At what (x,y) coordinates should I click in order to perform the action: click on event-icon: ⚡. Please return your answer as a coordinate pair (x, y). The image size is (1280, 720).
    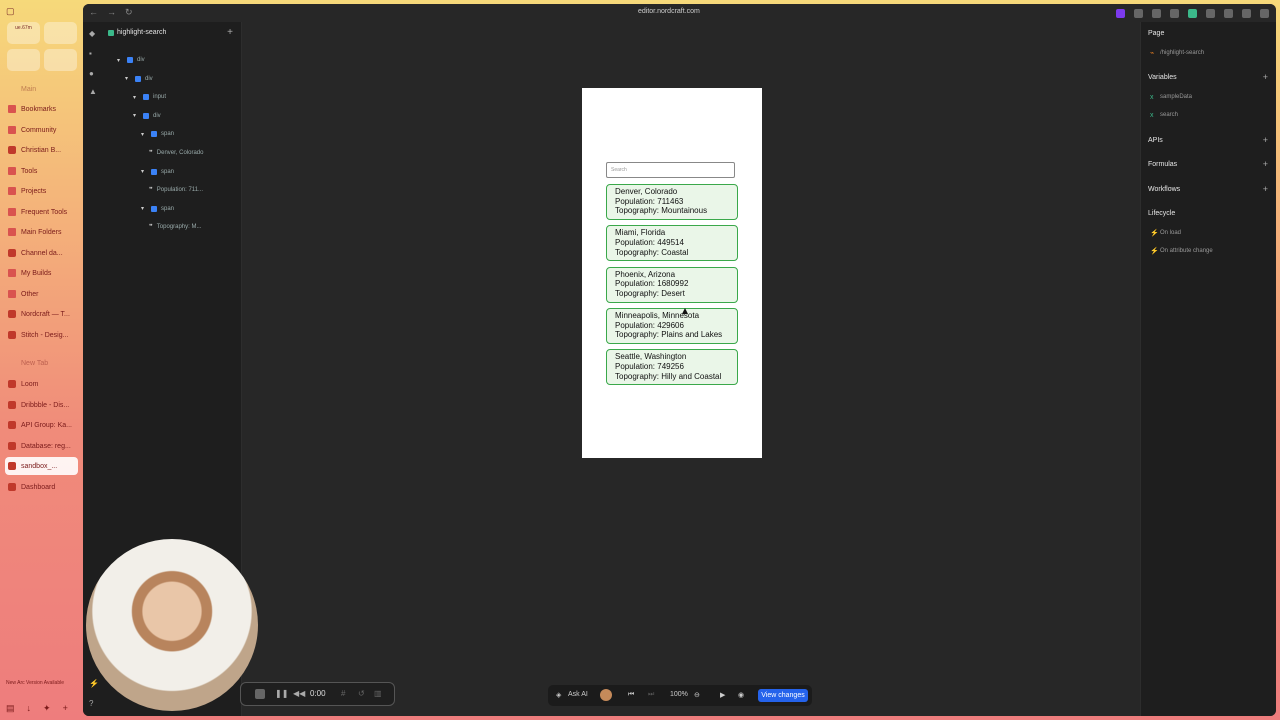
    Looking at the image, I should click on (1154, 233).